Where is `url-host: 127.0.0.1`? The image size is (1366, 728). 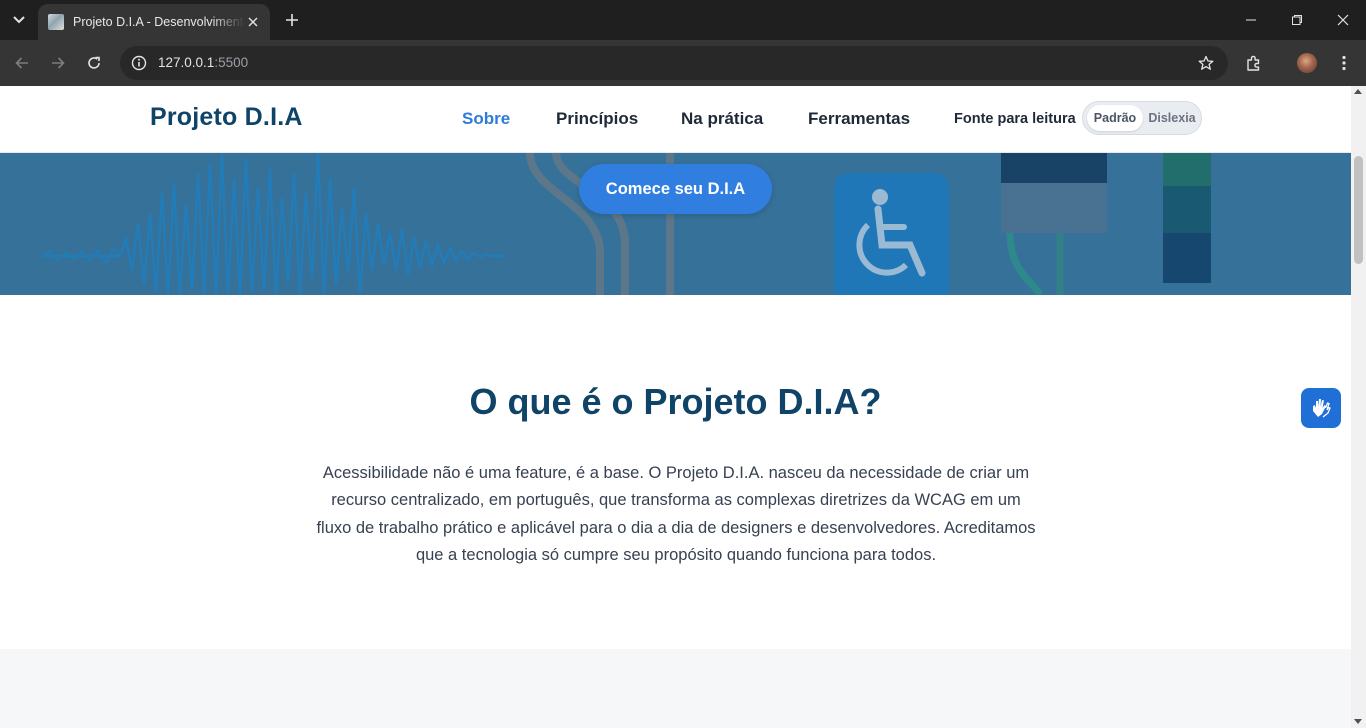 url-host: 127.0.0.1 is located at coordinates (186, 62).